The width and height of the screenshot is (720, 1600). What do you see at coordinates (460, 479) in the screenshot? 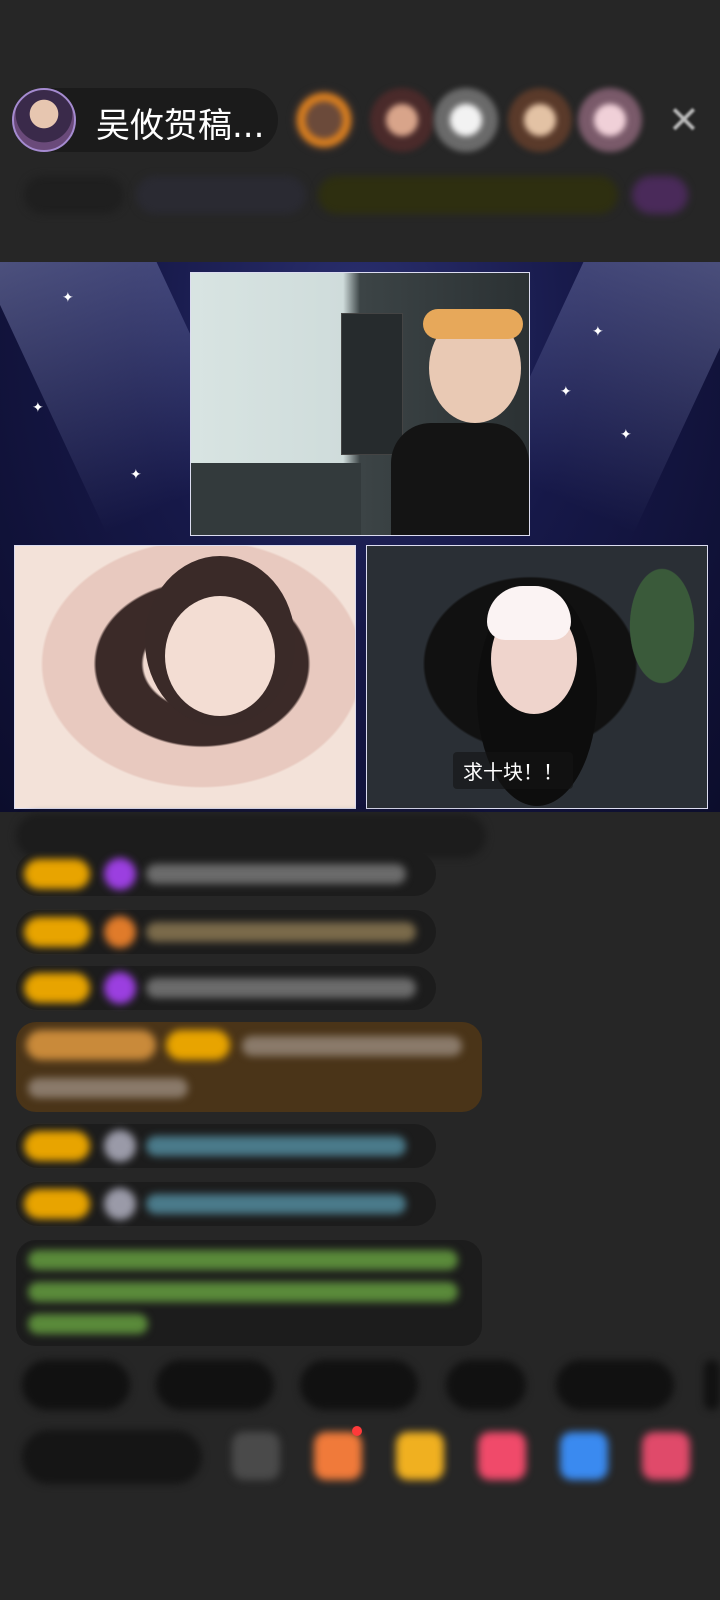
I see `person-shirt` at bounding box center [460, 479].